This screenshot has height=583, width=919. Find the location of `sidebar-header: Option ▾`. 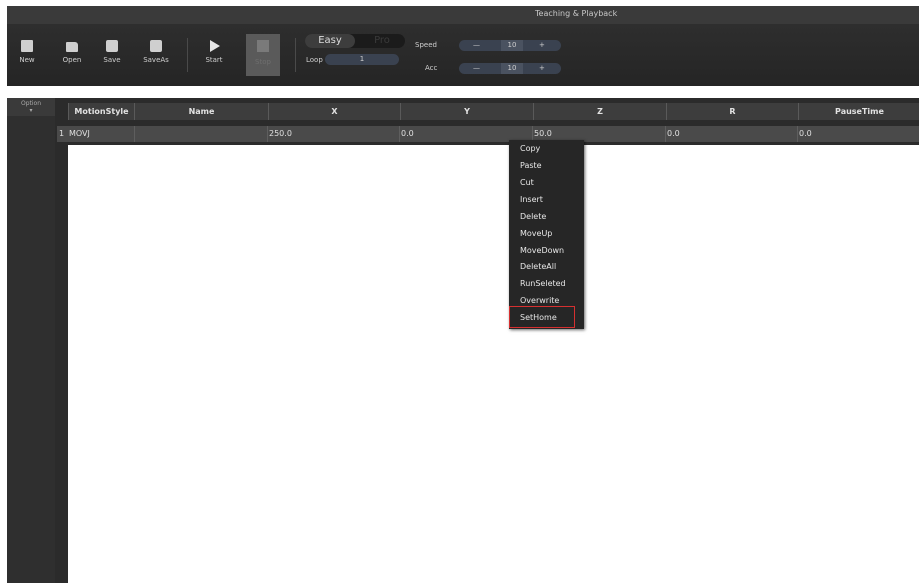

sidebar-header: Option ▾ is located at coordinates (31, 107).